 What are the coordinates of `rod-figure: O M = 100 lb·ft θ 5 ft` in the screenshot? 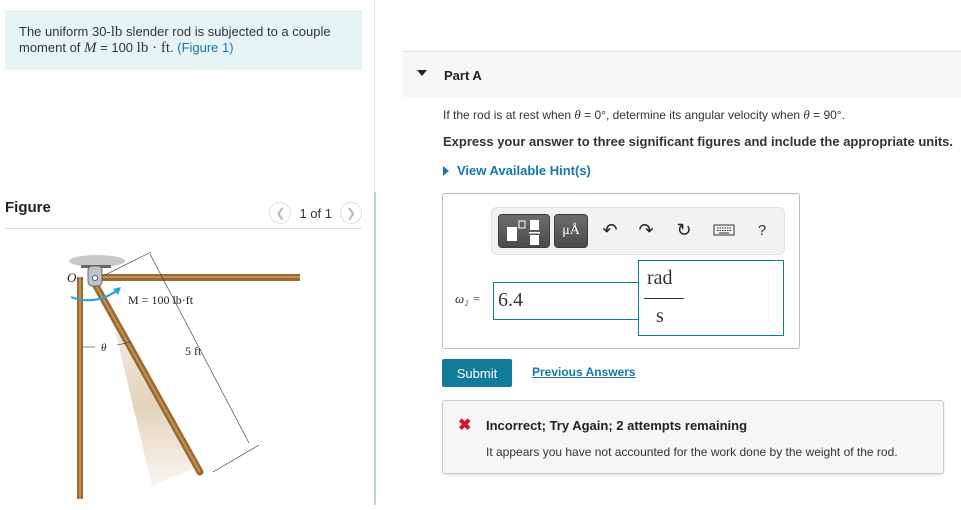 It's located at (185, 372).